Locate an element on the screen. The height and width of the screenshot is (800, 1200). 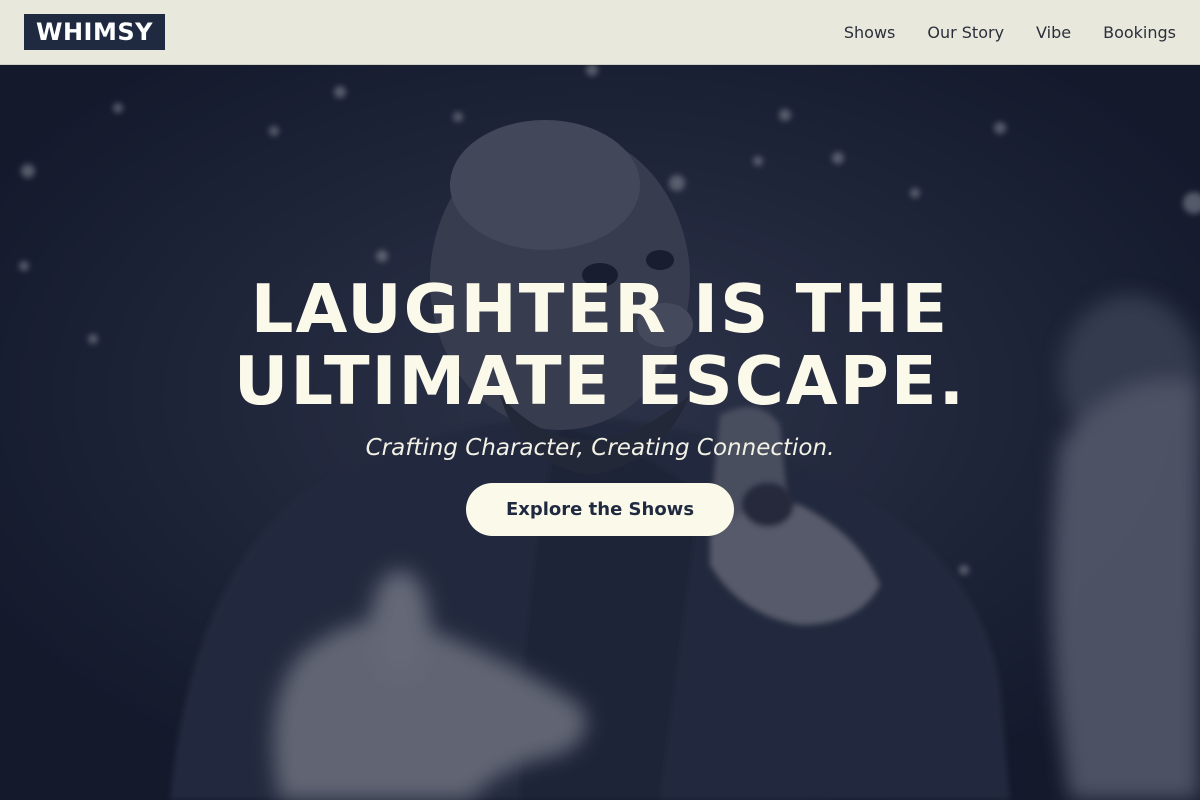
explore-shows-button: Explore the Shows is located at coordinates (600, 509).